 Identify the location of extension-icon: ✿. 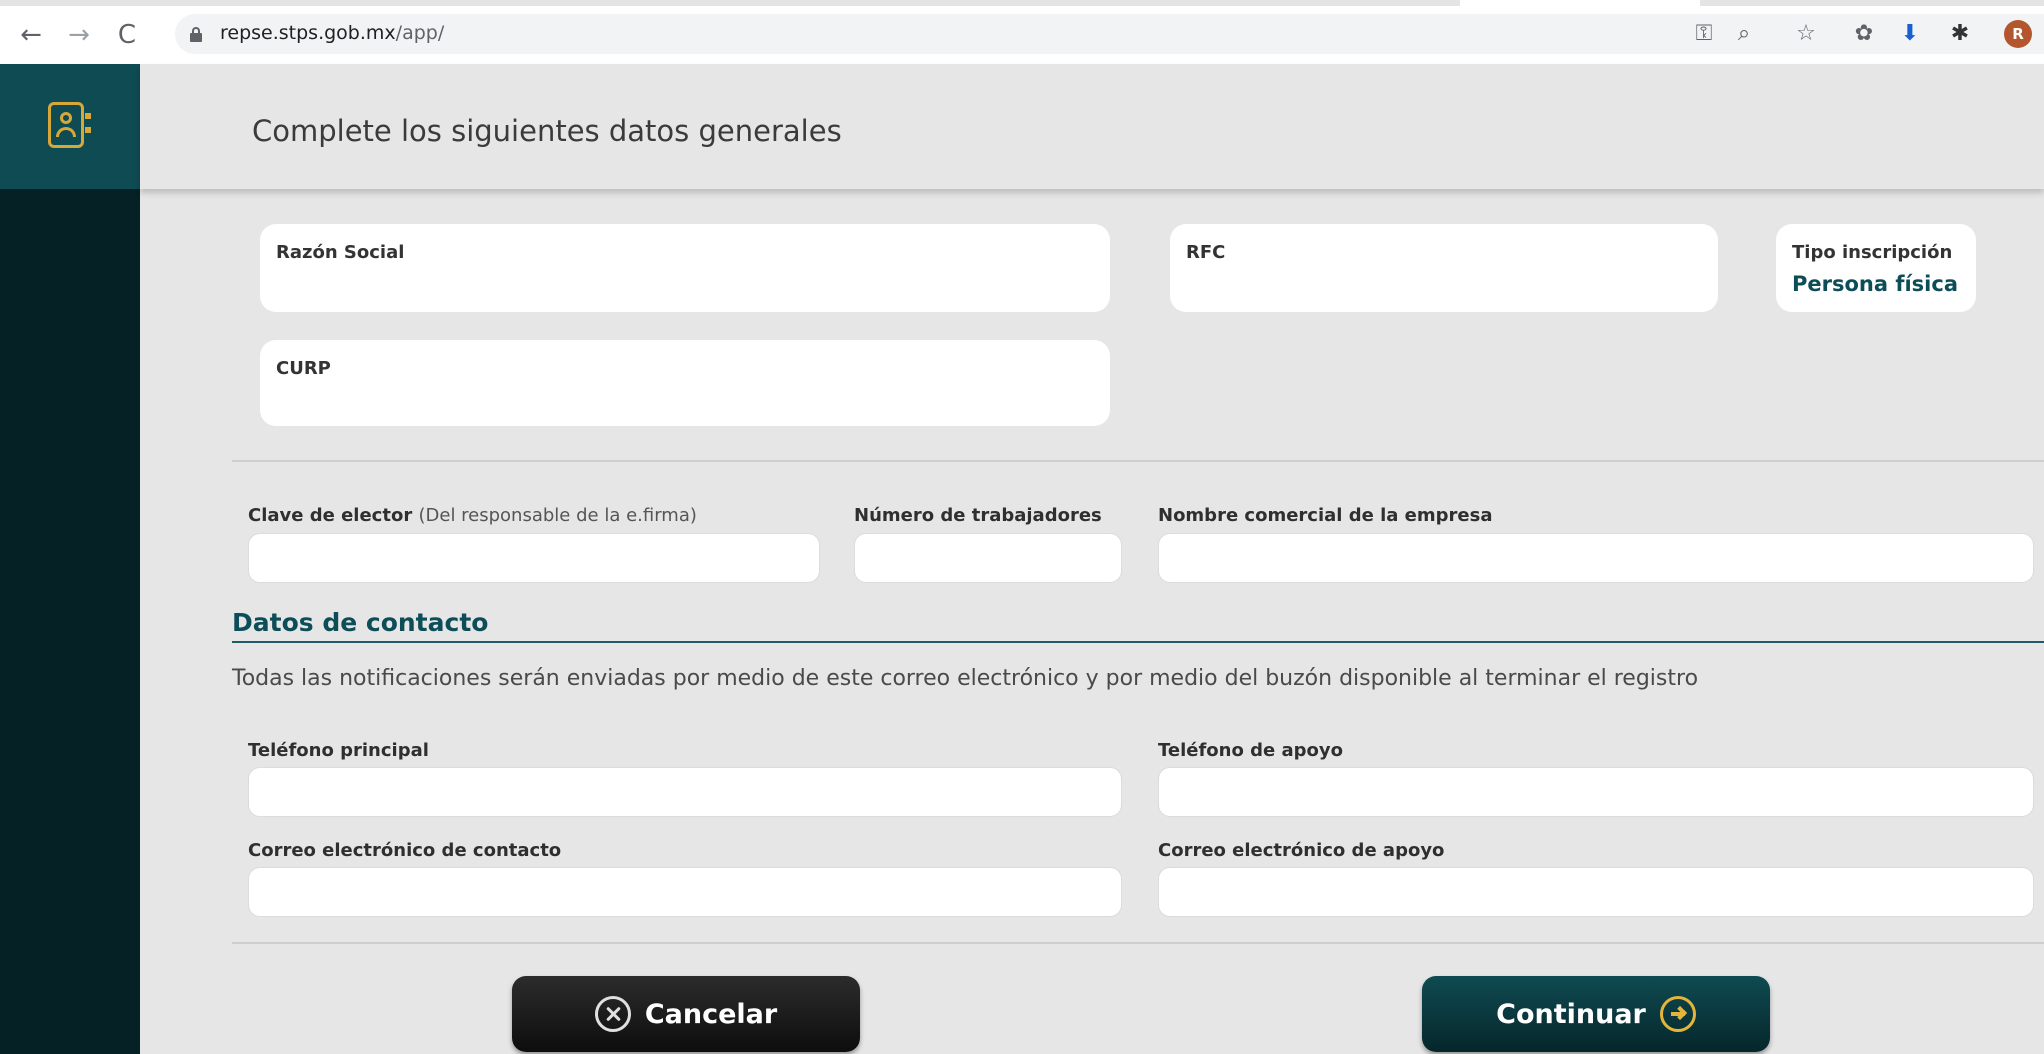
(1864, 34).